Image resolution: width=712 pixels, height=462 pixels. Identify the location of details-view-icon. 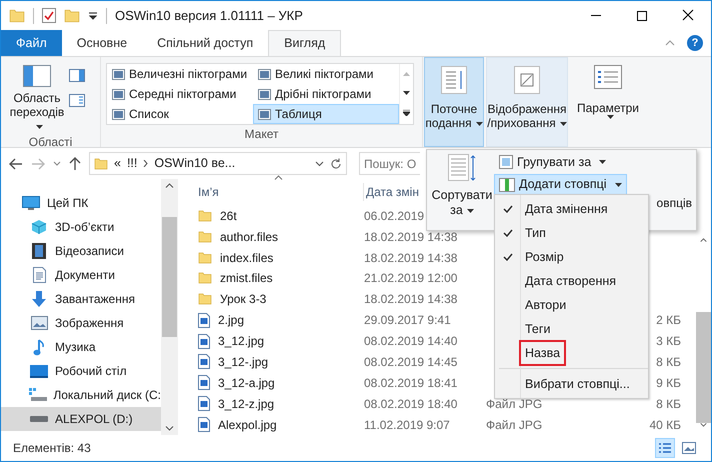
(665, 448).